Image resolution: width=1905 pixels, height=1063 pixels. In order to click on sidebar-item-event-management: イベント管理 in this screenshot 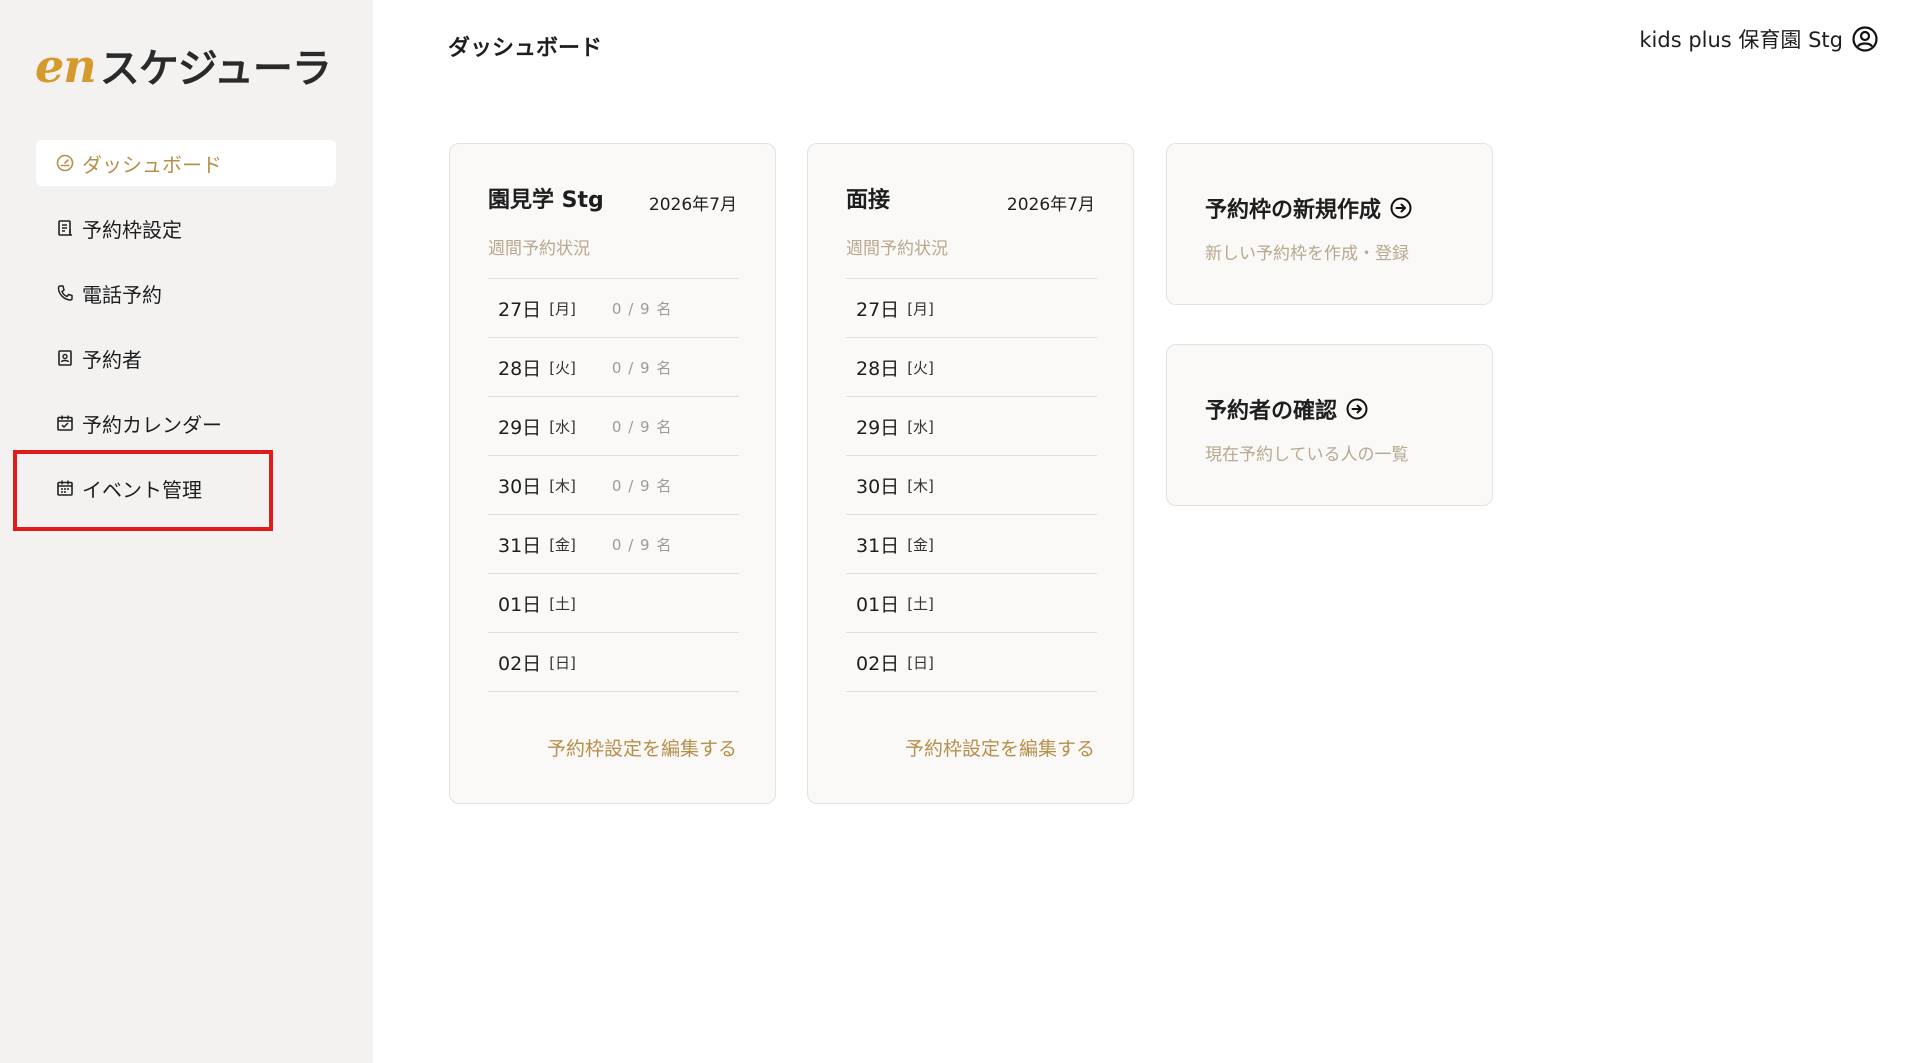, I will do `click(186, 488)`.